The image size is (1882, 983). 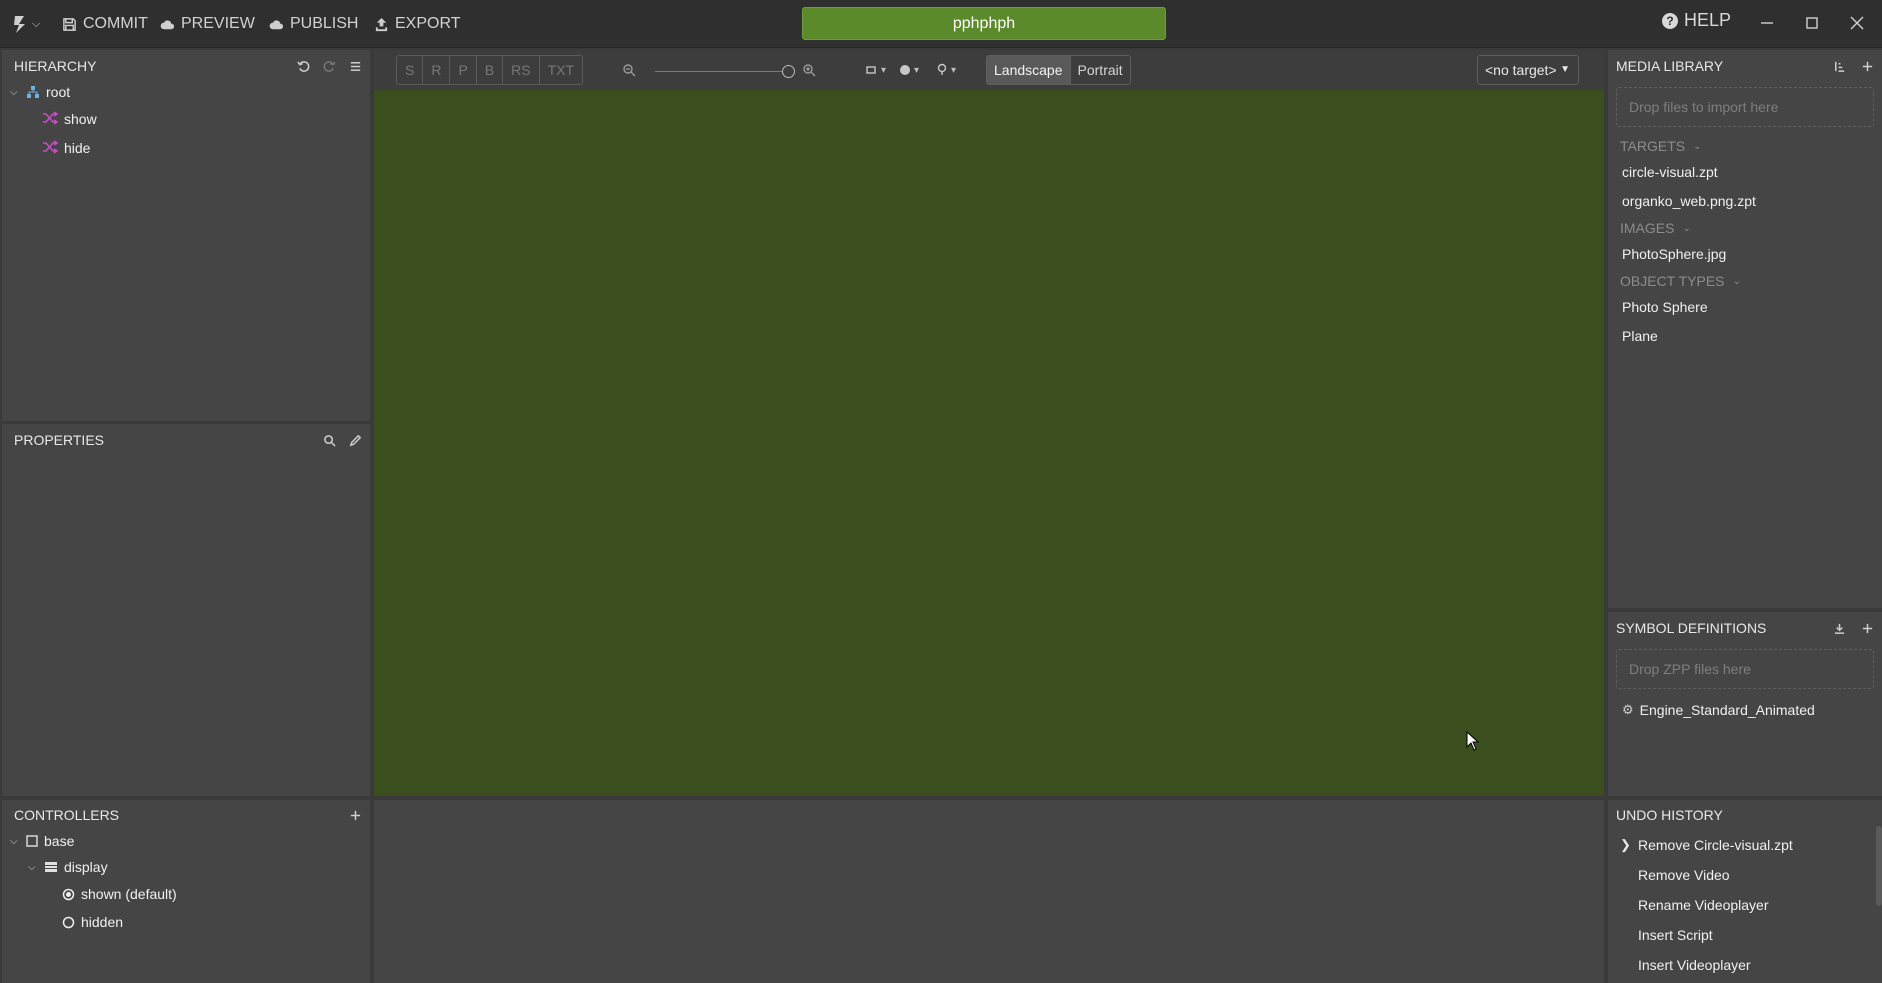 I want to click on minimize-button, so click(x=1767, y=23).